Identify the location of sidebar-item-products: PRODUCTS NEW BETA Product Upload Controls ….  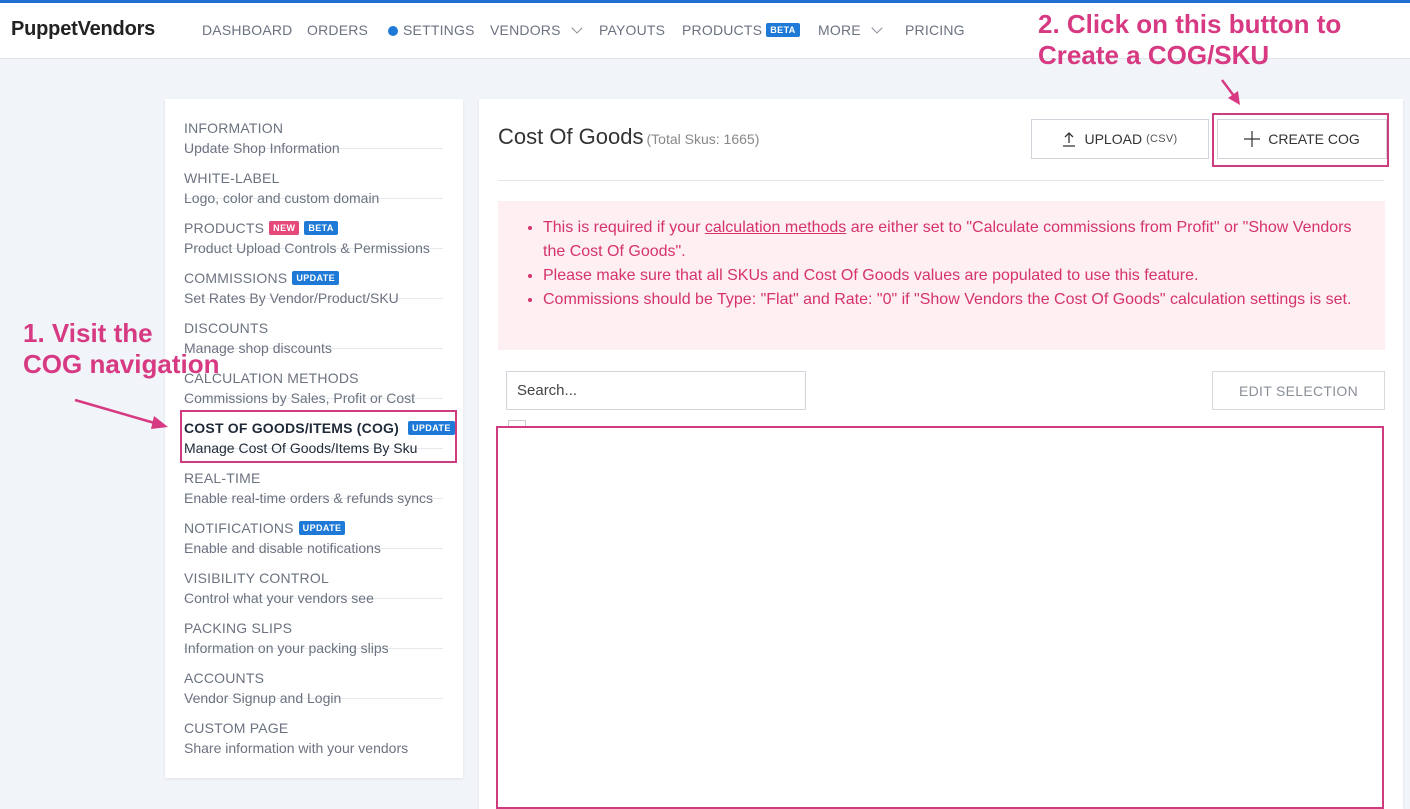
(313, 227).